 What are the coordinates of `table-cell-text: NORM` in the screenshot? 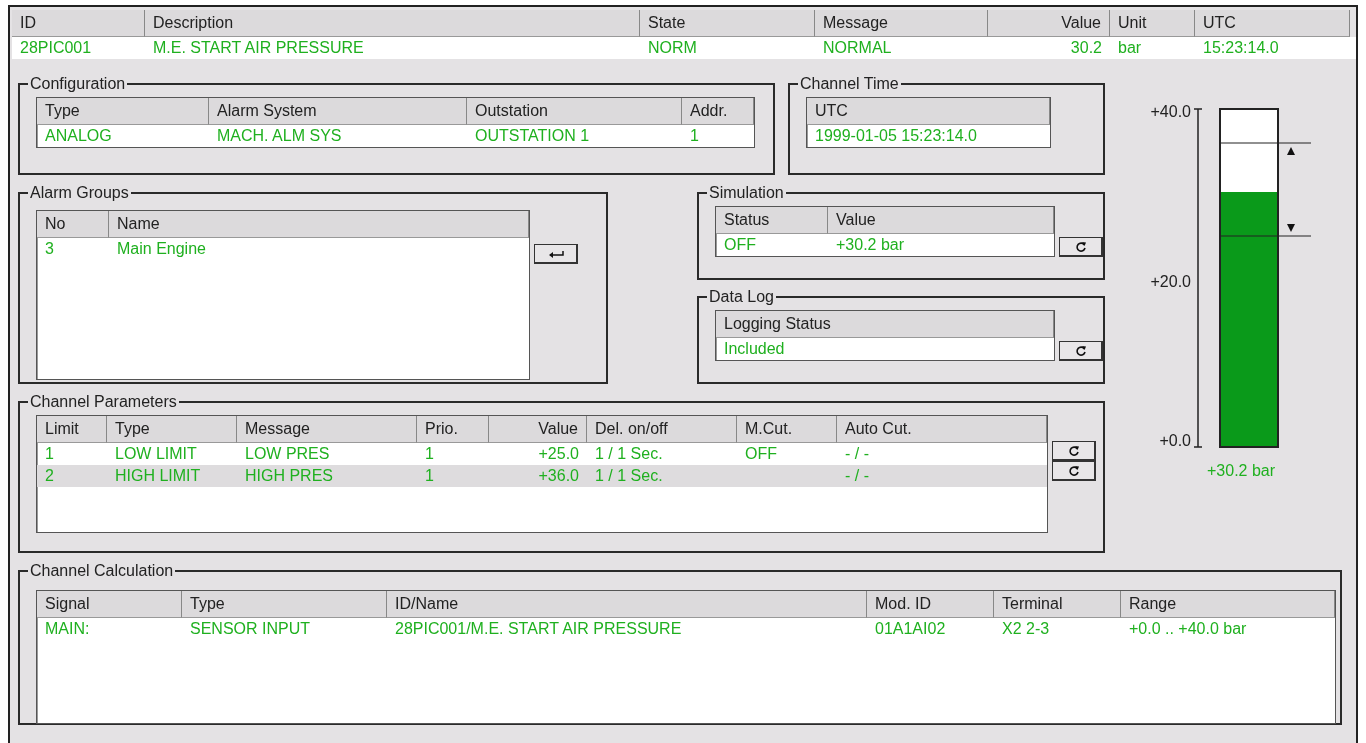 It's located at (672, 48).